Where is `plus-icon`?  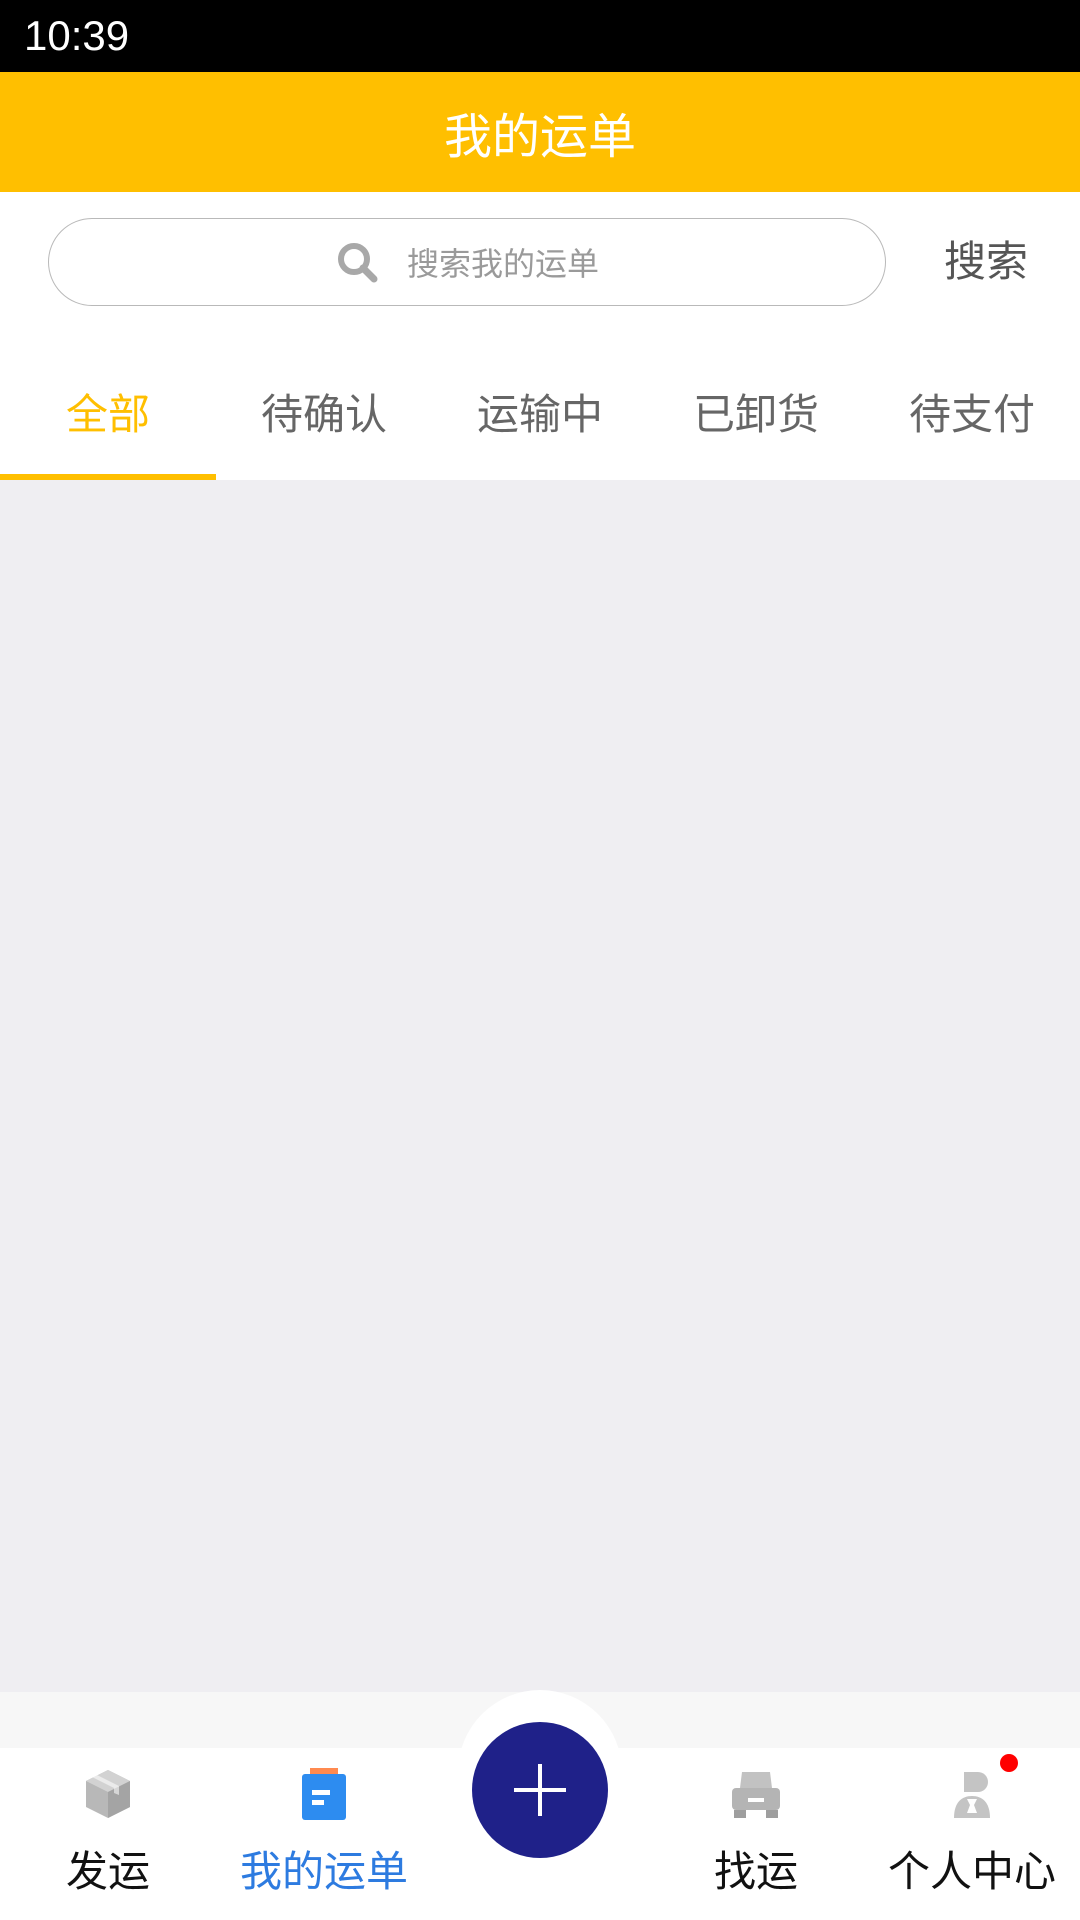 plus-icon is located at coordinates (540, 1790).